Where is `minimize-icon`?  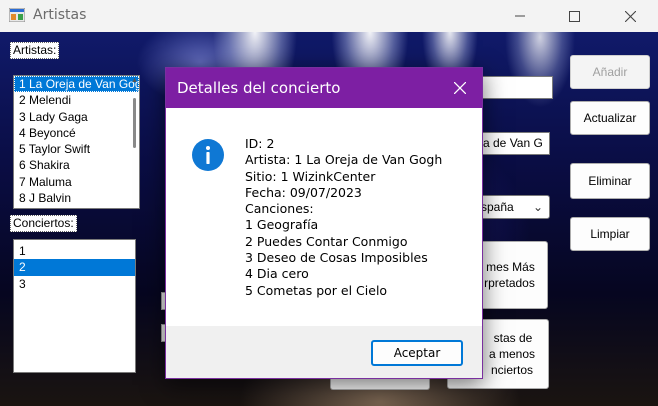 minimize-icon is located at coordinates (520, 16).